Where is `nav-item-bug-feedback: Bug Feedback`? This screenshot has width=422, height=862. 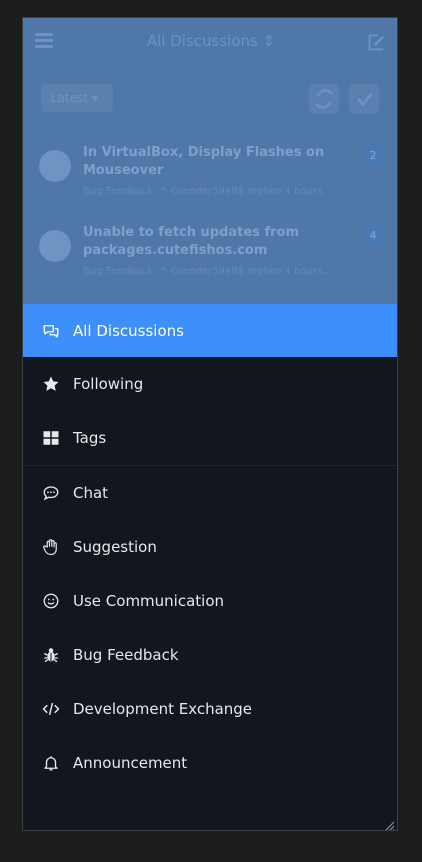 nav-item-bug-feedback: Bug Feedback is located at coordinates (210, 655).